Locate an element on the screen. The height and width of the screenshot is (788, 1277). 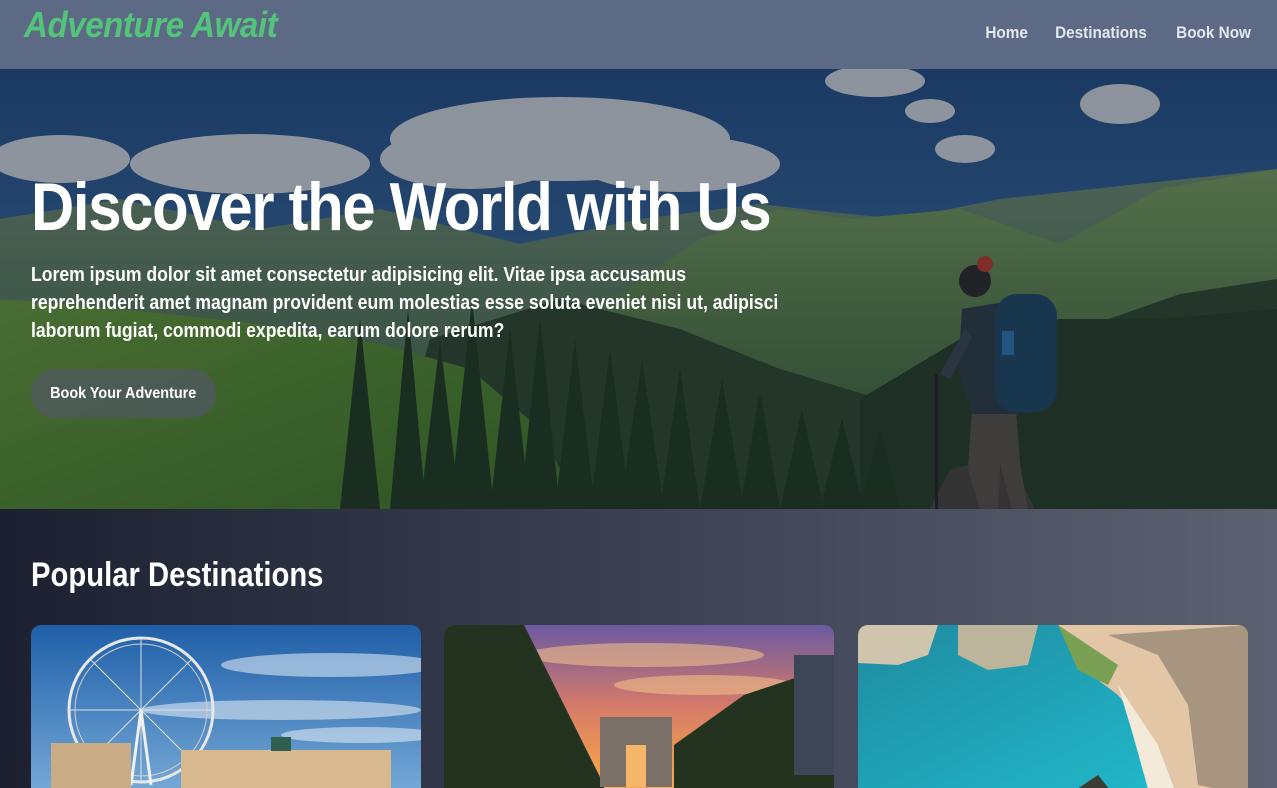
nav-destinations-link: Destinations is located at coordinates (1101, 33).